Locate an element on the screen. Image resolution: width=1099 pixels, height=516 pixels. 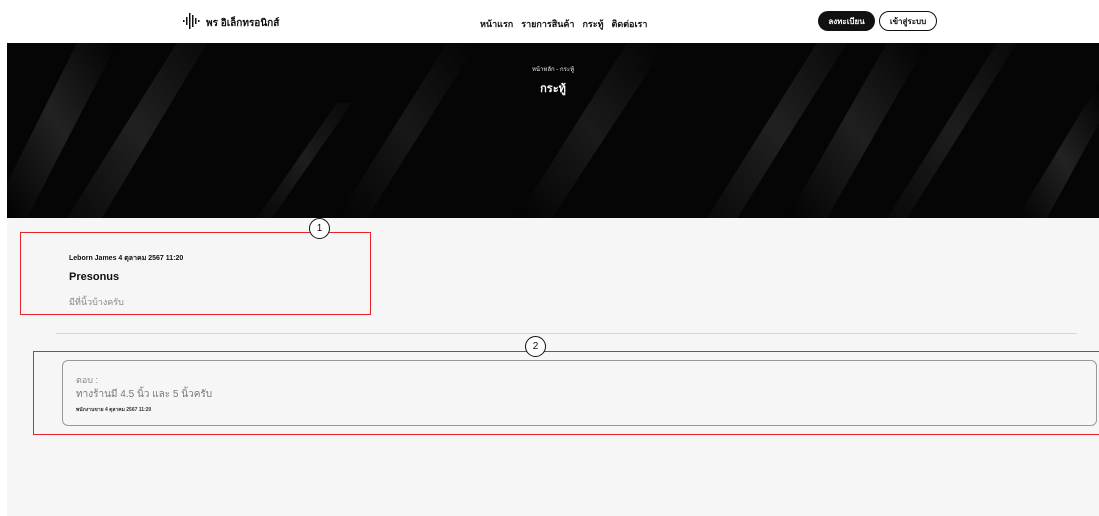
reply-text: ทางร้านมี 4.5 นิ้ว และ 5 นิ้วครับ is located at coordinates (144, 394).